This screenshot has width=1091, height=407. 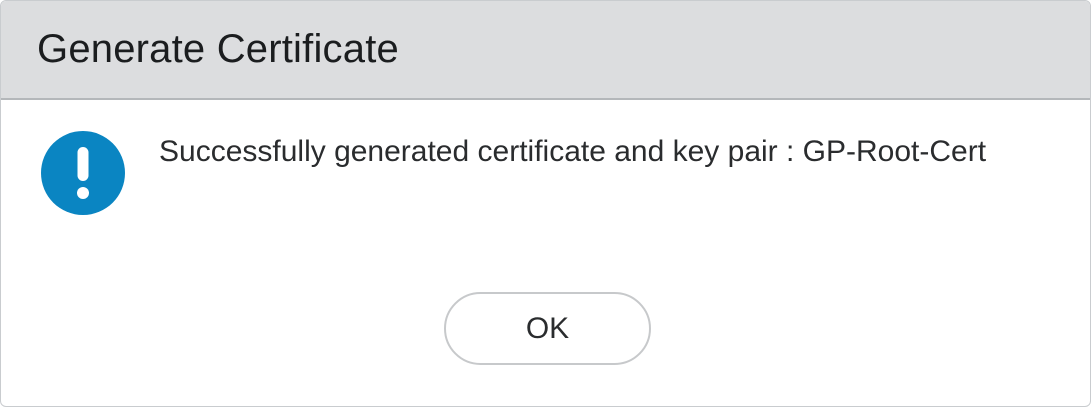 I want to click on ok-button: OK, so click(x=547, y=328).